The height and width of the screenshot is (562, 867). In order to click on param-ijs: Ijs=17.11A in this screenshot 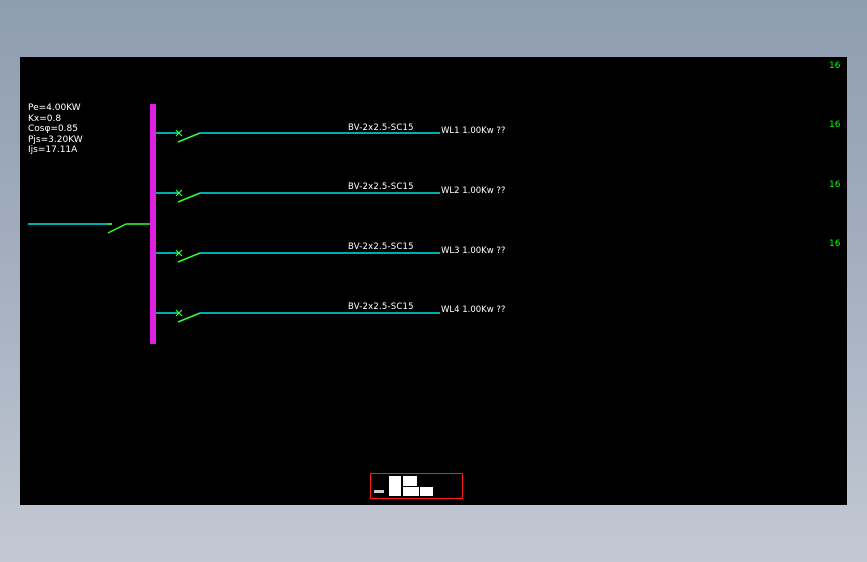, I will do `click(53, 150)`.